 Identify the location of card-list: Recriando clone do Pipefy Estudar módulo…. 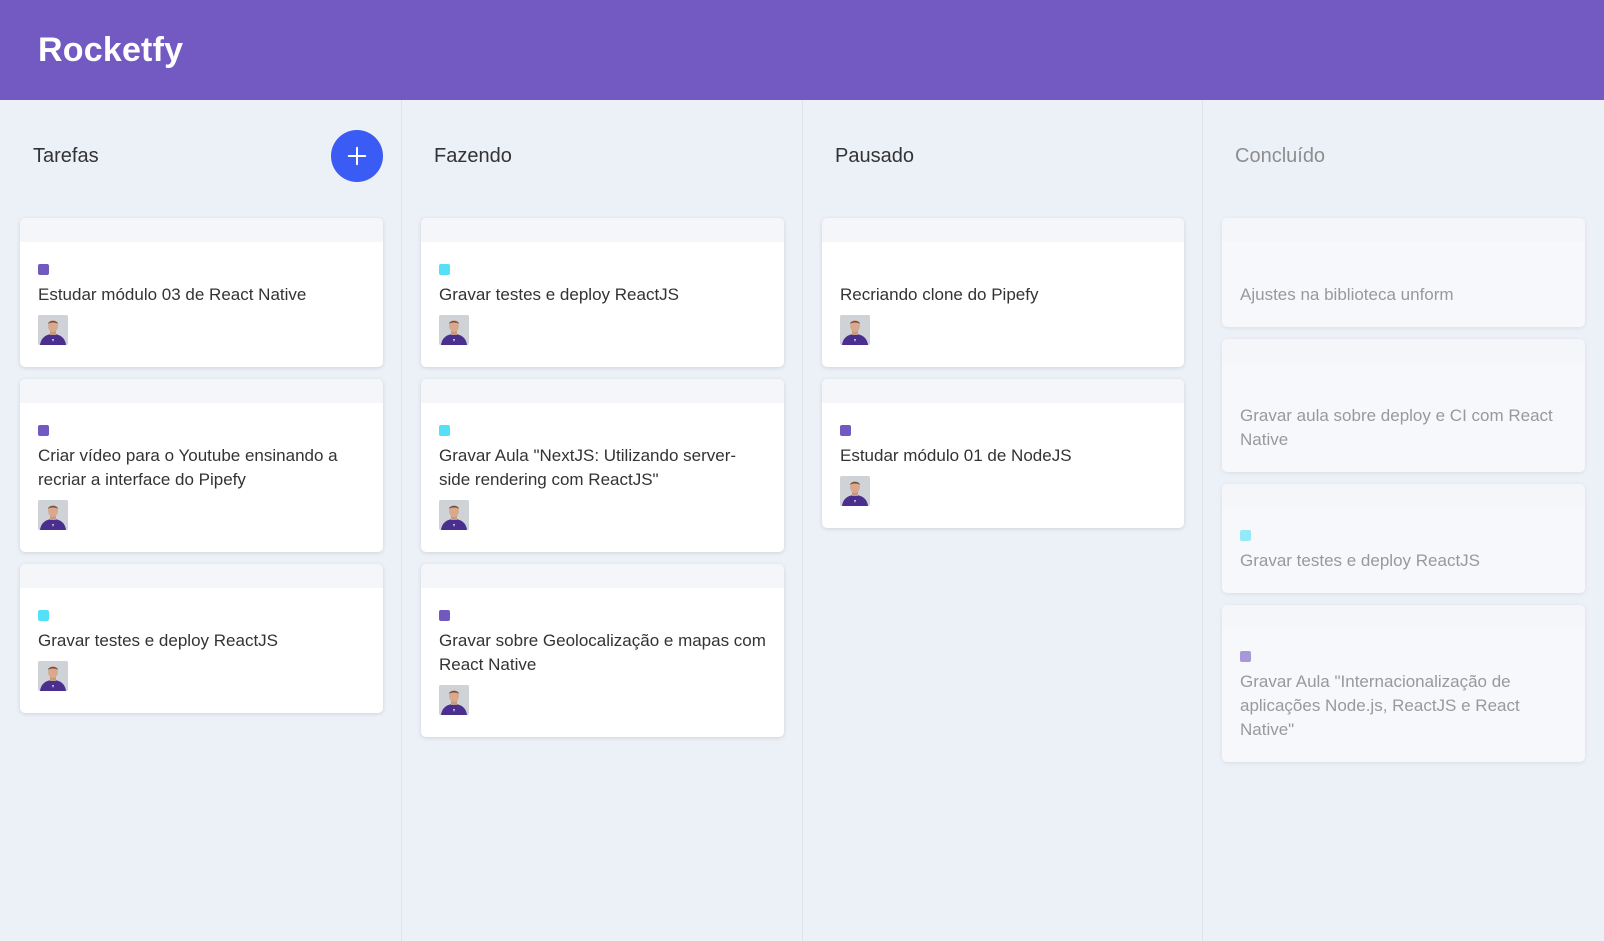
(1003, 373).